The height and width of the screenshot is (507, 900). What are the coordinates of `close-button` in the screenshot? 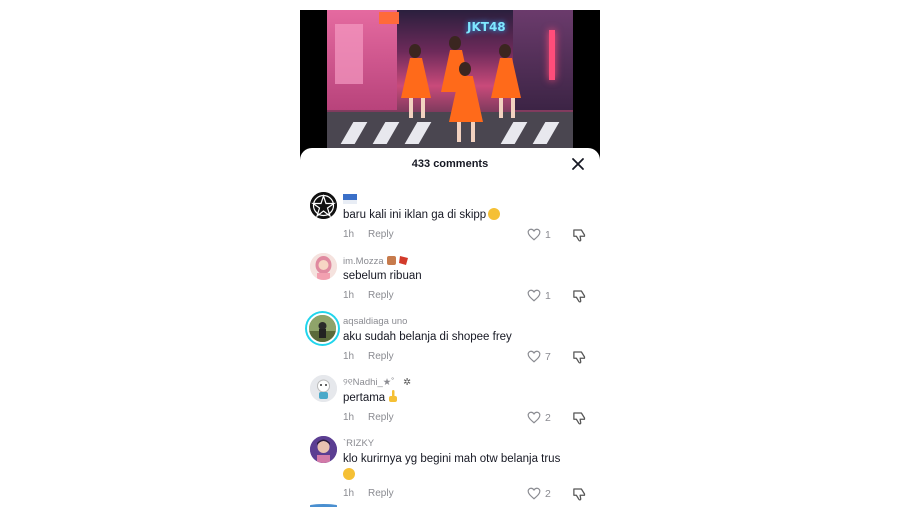 It's located at (578, 164).